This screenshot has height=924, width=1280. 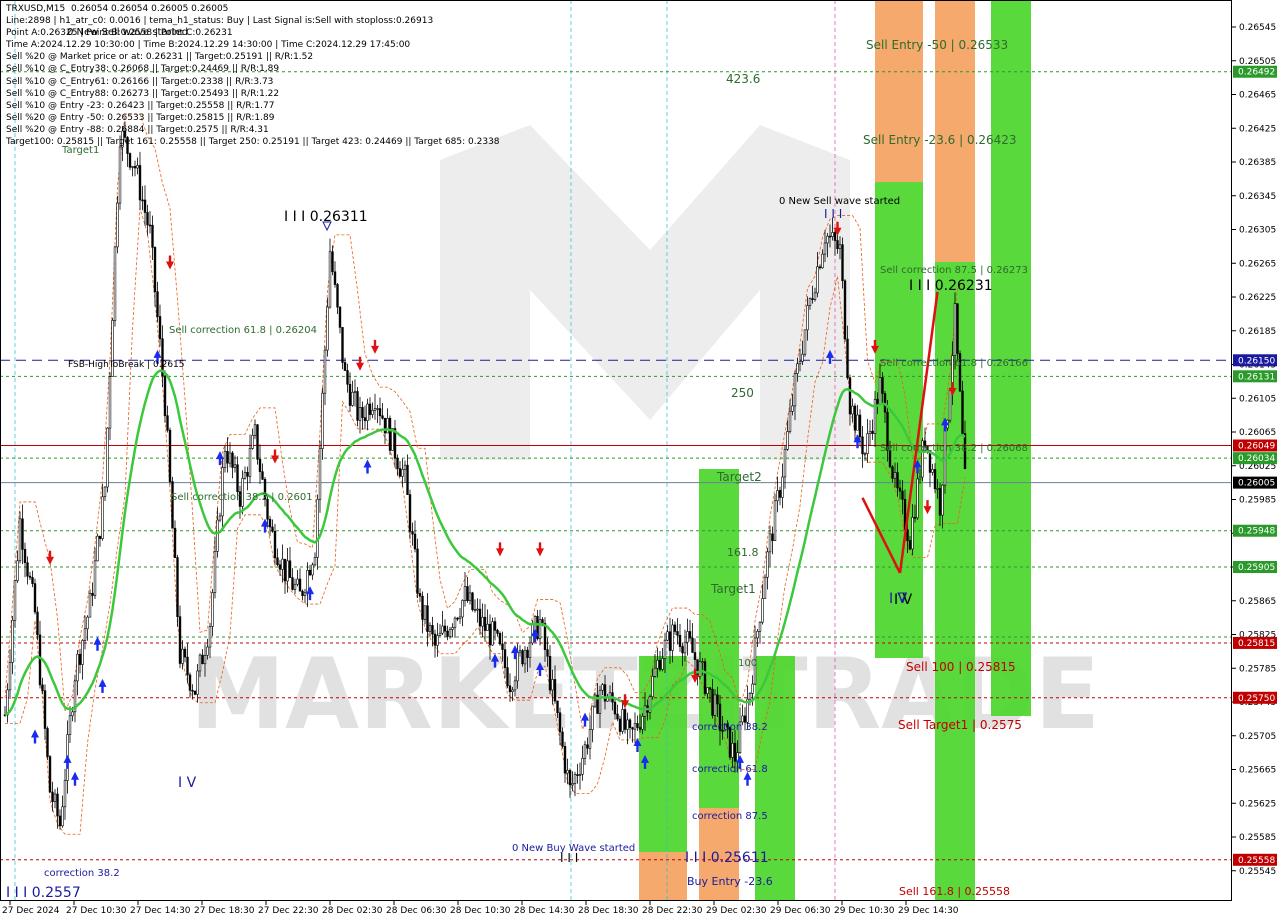 What do you see at coordinates (1257, 669) in the screenshot?
I see `y-tick-label: 0.25785` at bounding box center [1257, 669].